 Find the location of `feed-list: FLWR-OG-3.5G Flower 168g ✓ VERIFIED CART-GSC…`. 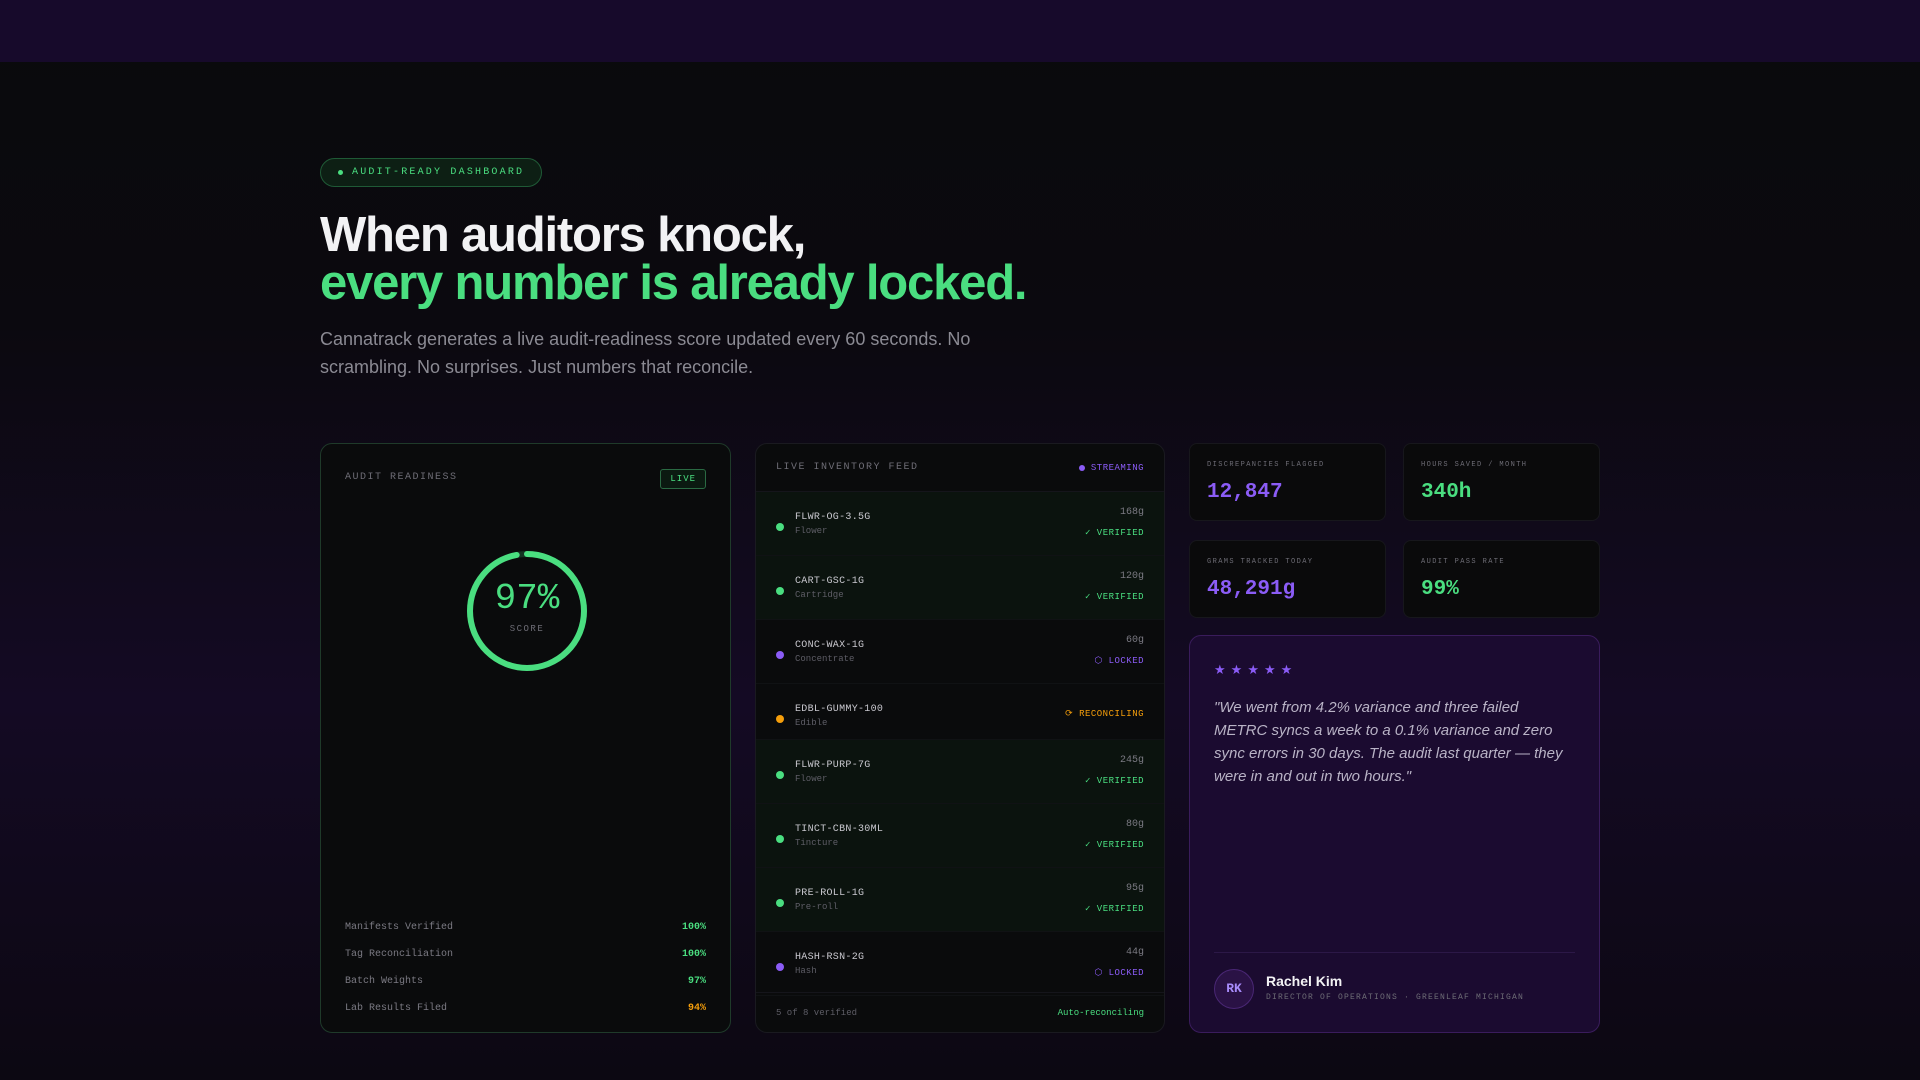

feed-list: FLWR-OG-3.5G Flower 168g ✓ VERIFIED CART-GSC… is located at coordinates (960, 744).